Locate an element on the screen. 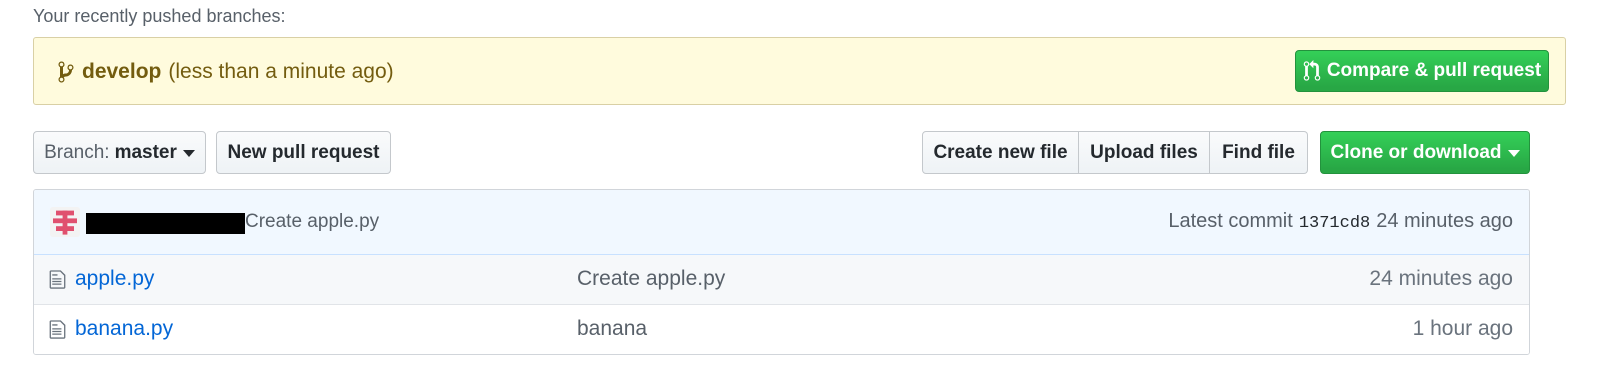 This screenshot has width=1604, height=379. upload-files-button: Upload files is located at coordinates (1144, 152).